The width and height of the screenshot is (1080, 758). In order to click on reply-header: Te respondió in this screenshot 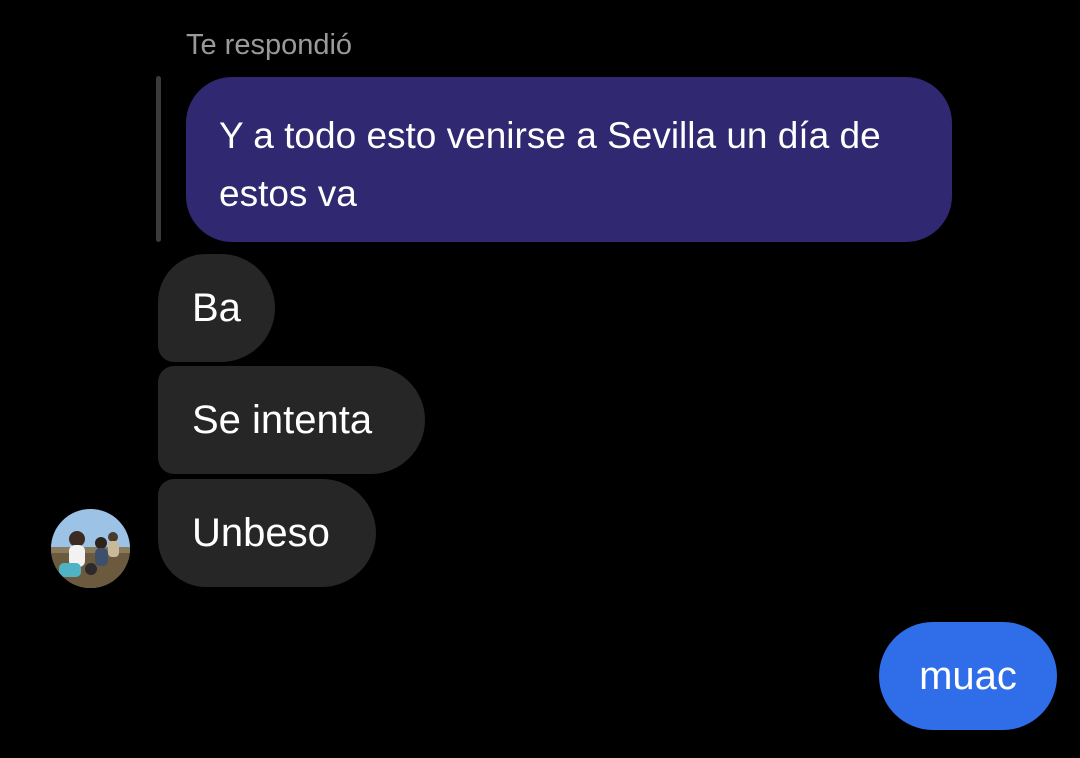, I will do `click(269, 45)`.